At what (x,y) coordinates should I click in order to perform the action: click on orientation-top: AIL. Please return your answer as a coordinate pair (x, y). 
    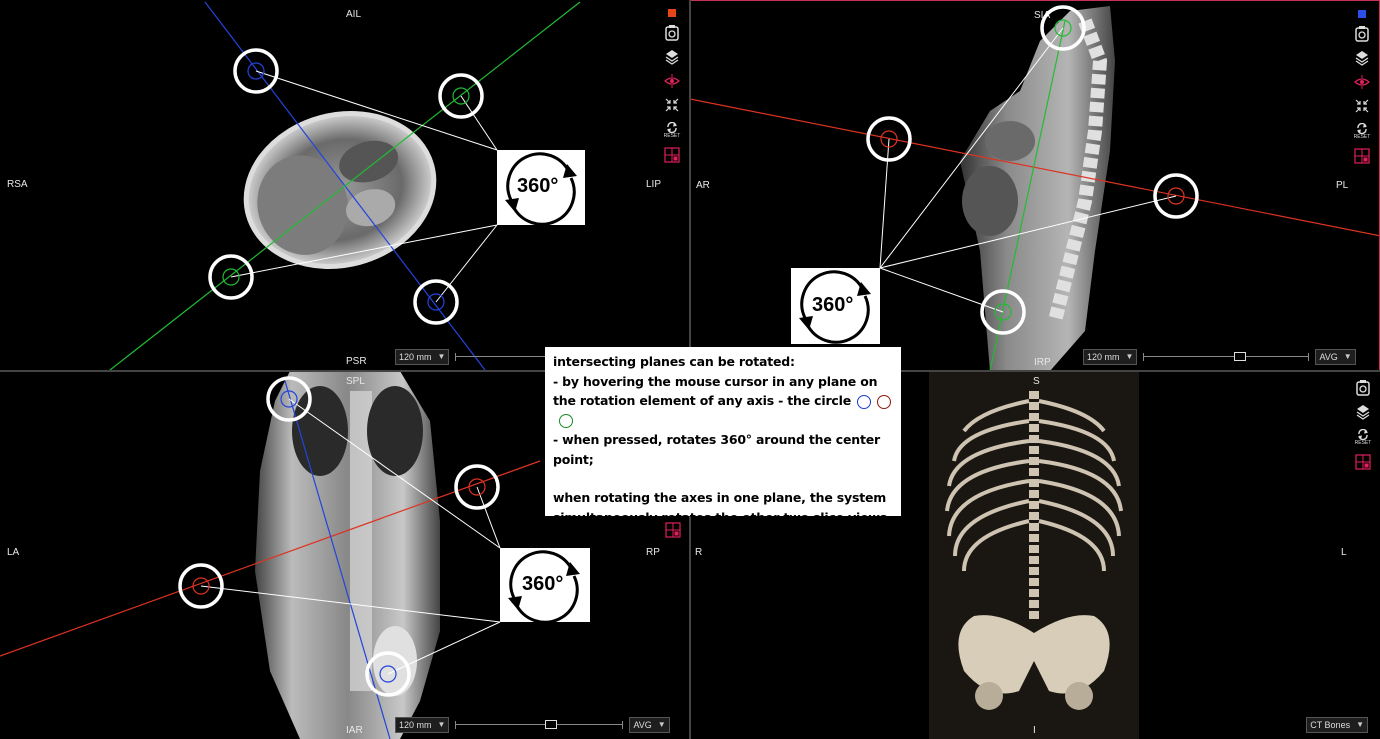
    Looking at the image, I should click on (354, 14).